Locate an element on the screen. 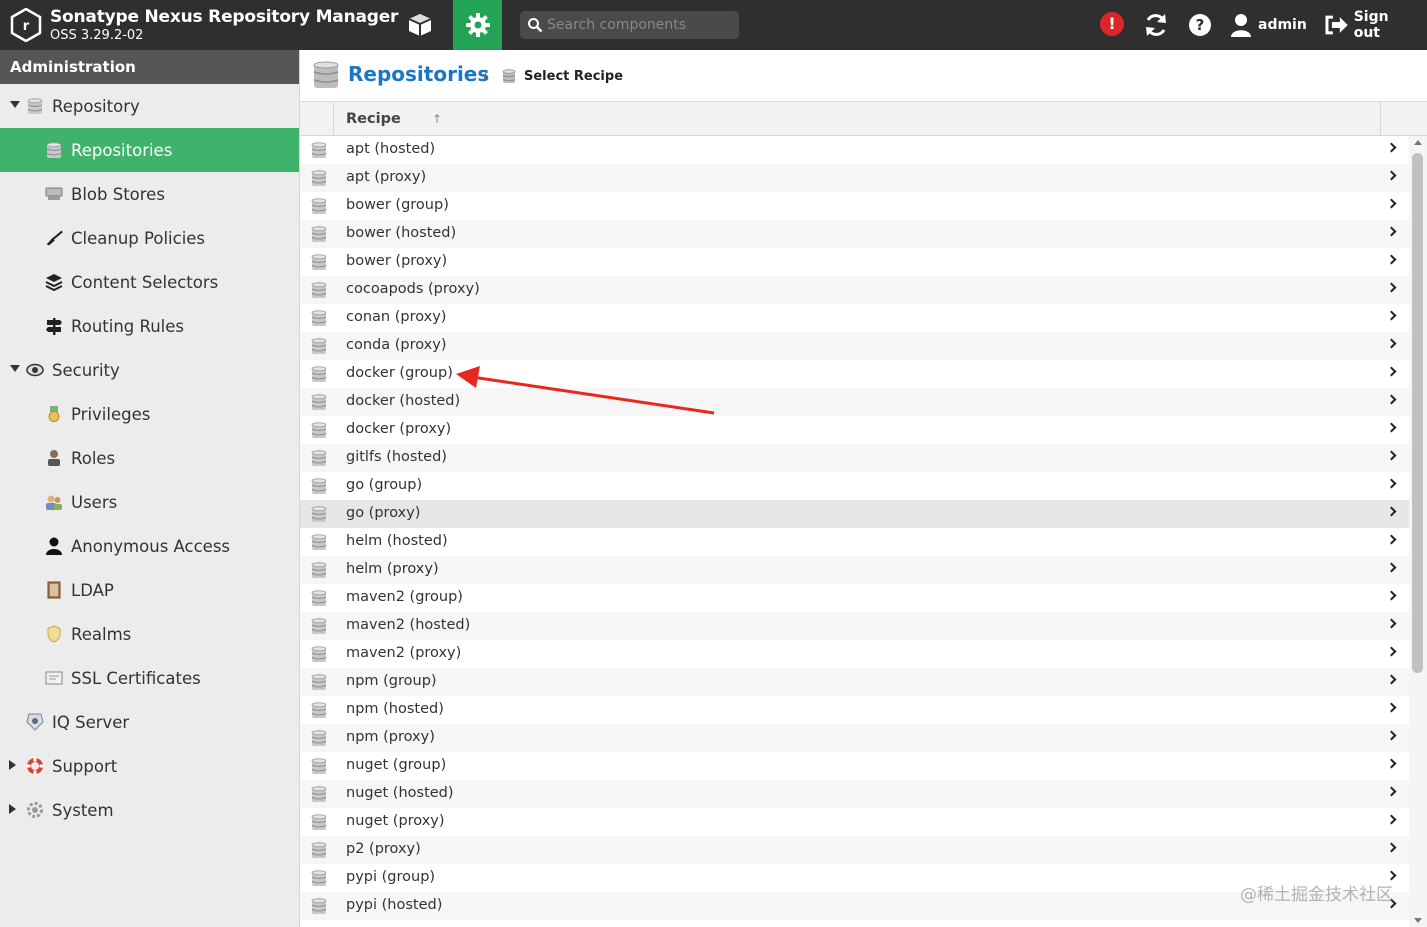 The image size is (1427, 927). recipe-row: conan (proxy) is located at coordinates (854, 318).